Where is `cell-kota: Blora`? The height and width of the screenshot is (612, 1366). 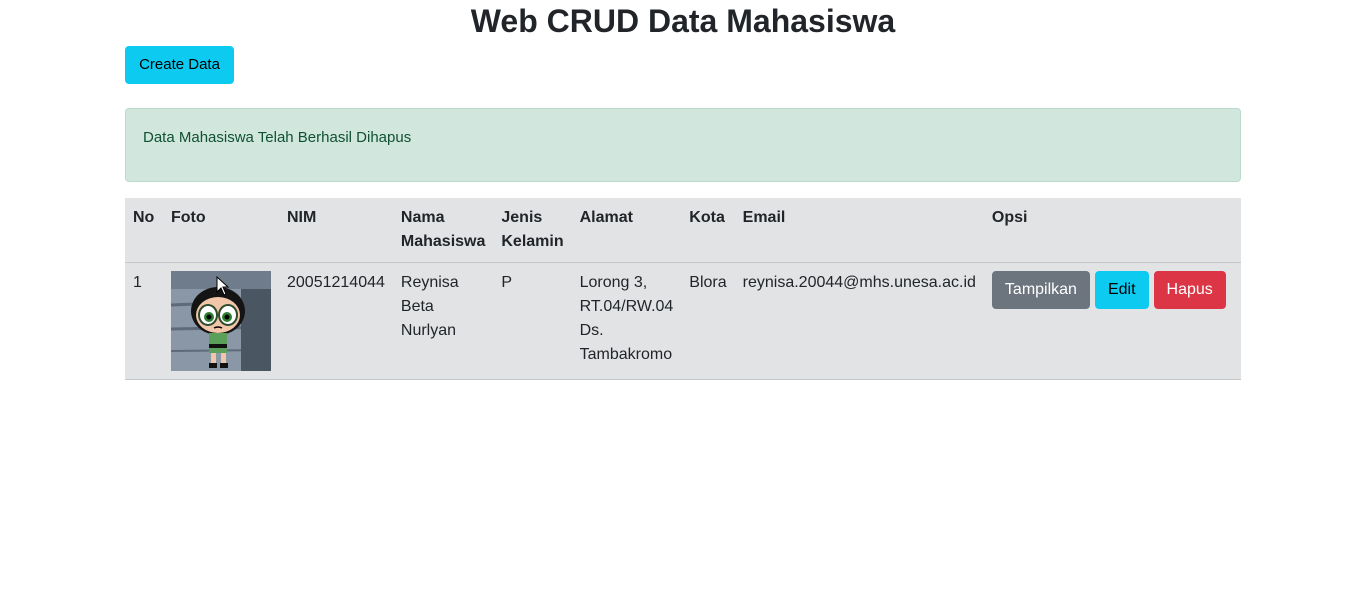
cell-kota: Blora is located at coordinates (708, 321).